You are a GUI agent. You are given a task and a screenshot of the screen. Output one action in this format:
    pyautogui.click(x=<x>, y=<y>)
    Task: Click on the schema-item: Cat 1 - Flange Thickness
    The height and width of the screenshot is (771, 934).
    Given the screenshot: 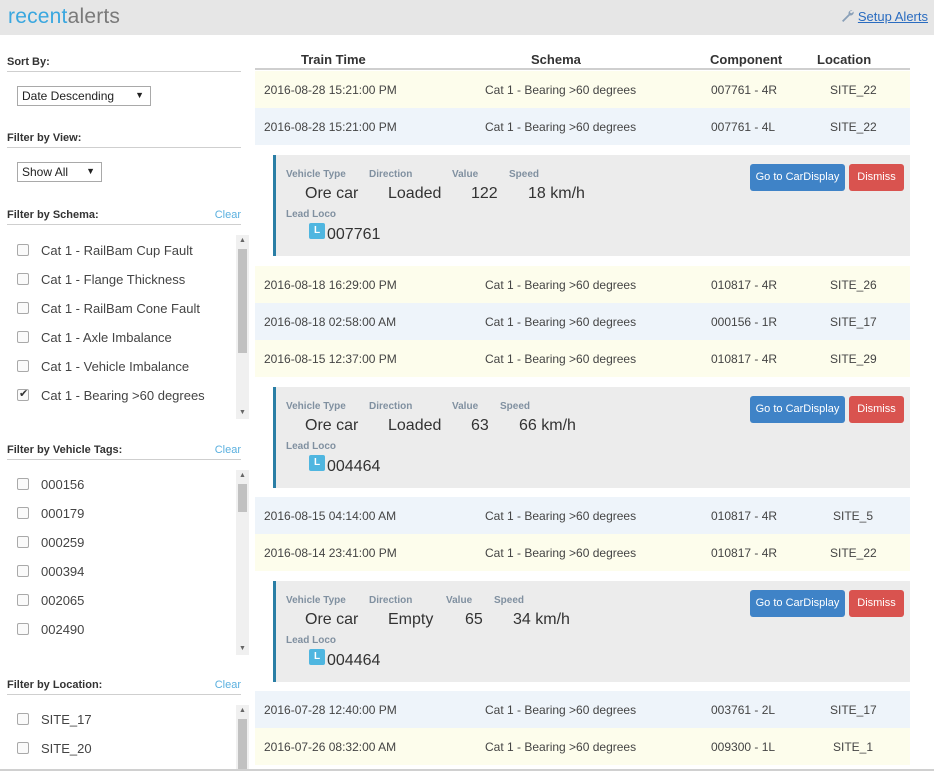 What is the action you would take?
    pyautogui.click(x=96, y=279)
    